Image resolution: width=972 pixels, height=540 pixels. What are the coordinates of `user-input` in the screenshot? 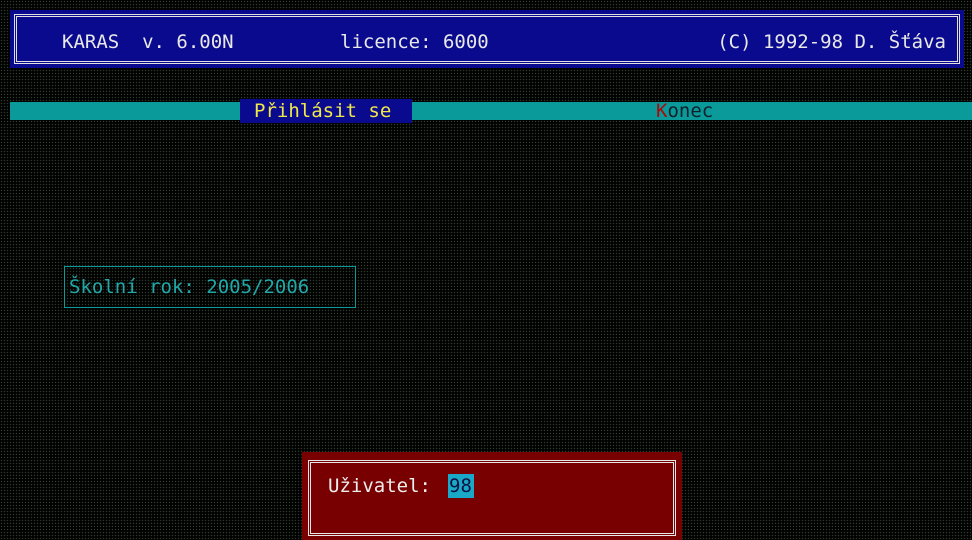 It's located at (461, 486).